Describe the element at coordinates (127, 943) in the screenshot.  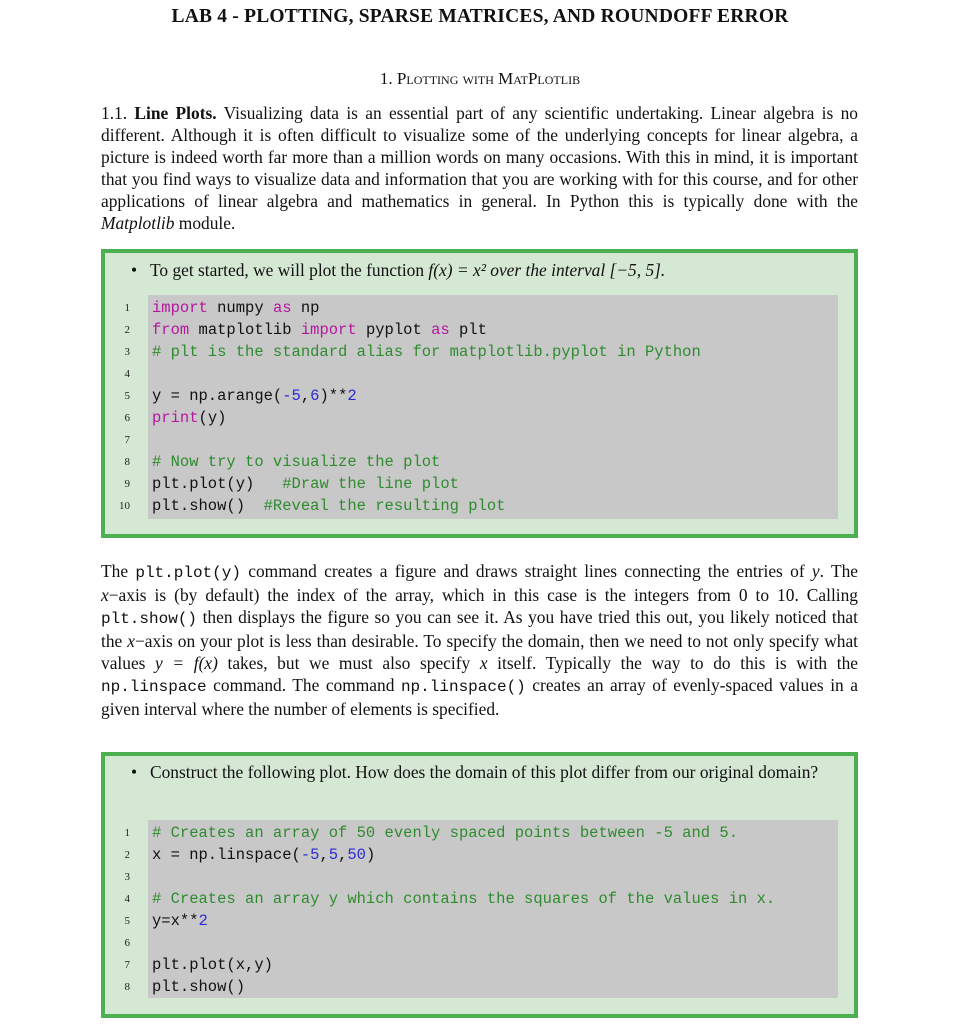
I see `line-number: 6` at that location.